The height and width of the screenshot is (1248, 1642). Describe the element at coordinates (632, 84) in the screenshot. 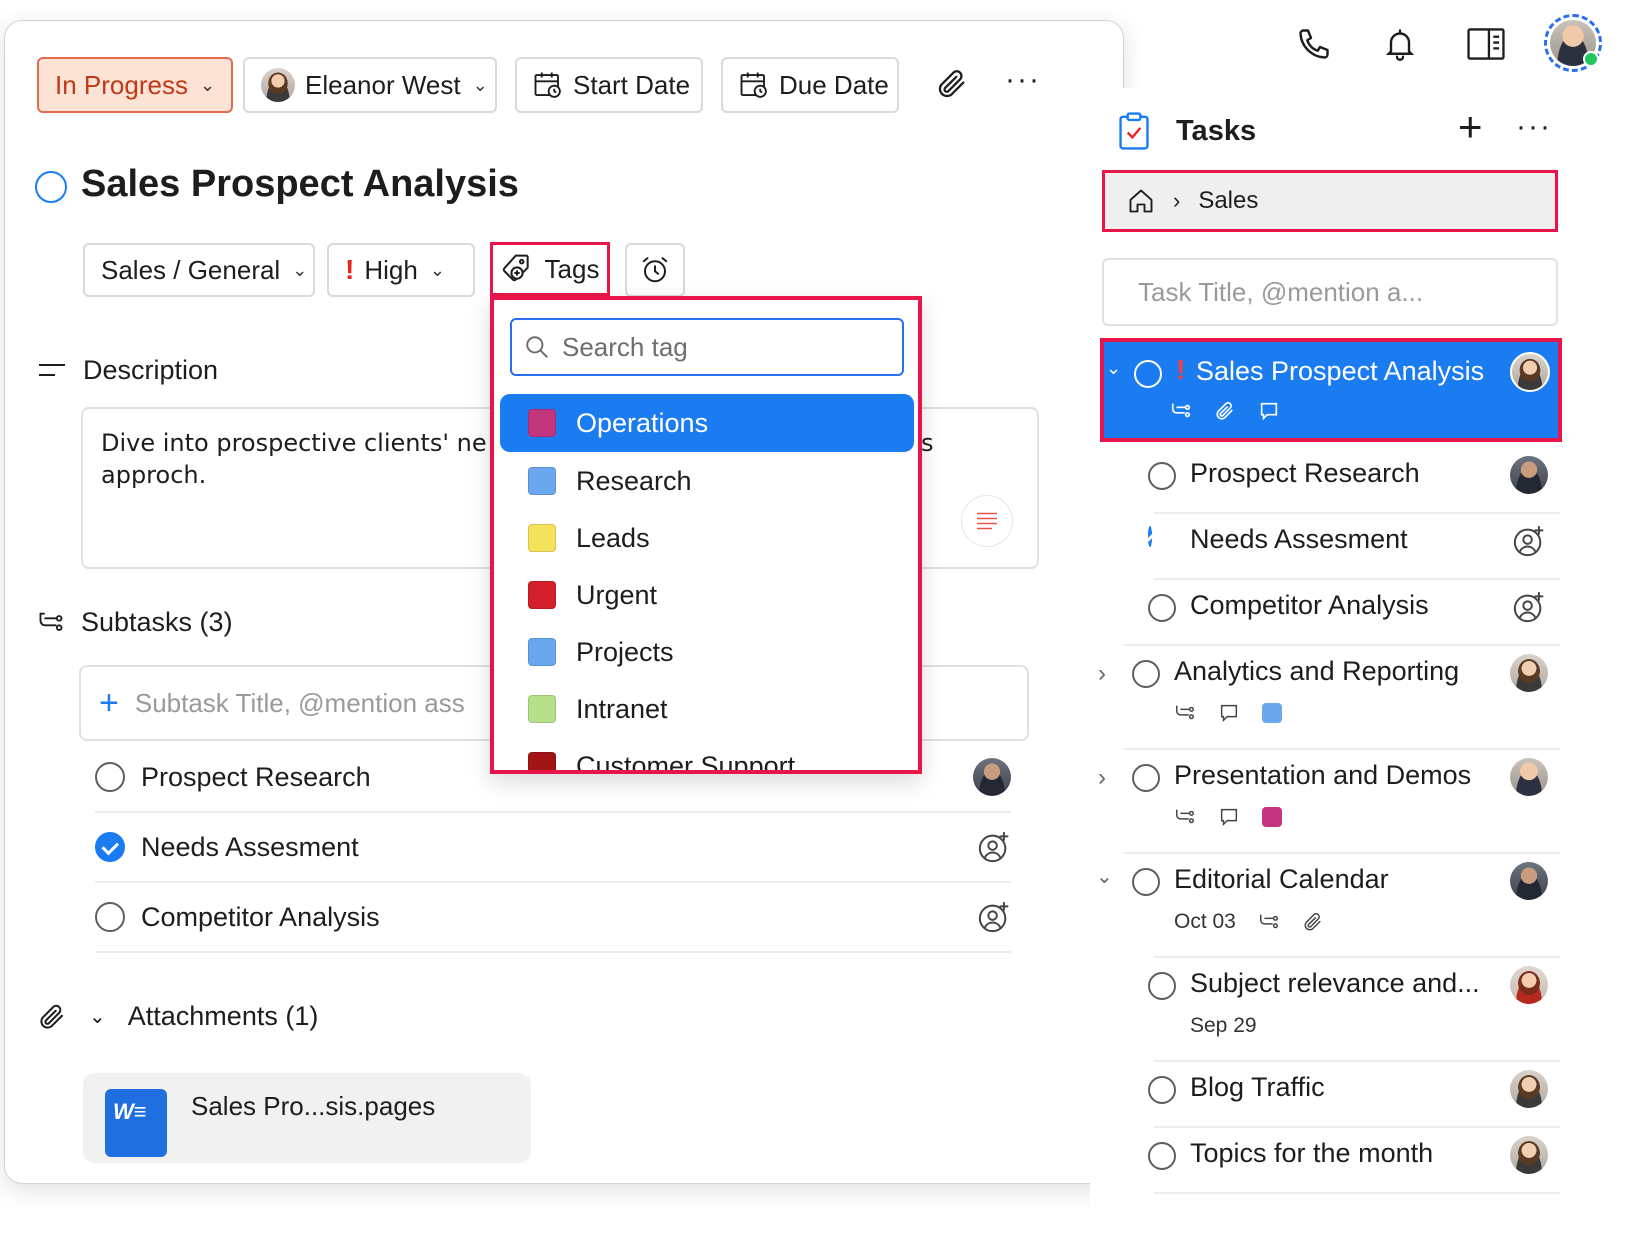

I see `start-date-label: Start Date` at that location.